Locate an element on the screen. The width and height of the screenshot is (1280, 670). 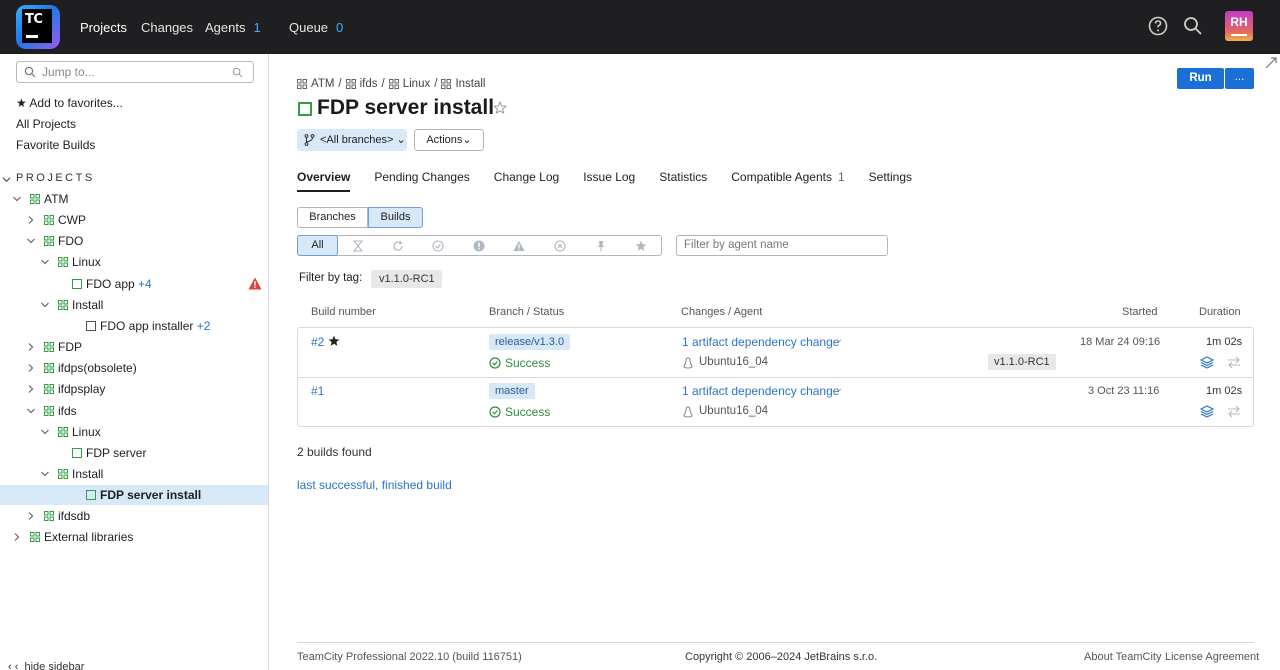
tree-item: ifdpsplay is located at coordinates (134, 389).